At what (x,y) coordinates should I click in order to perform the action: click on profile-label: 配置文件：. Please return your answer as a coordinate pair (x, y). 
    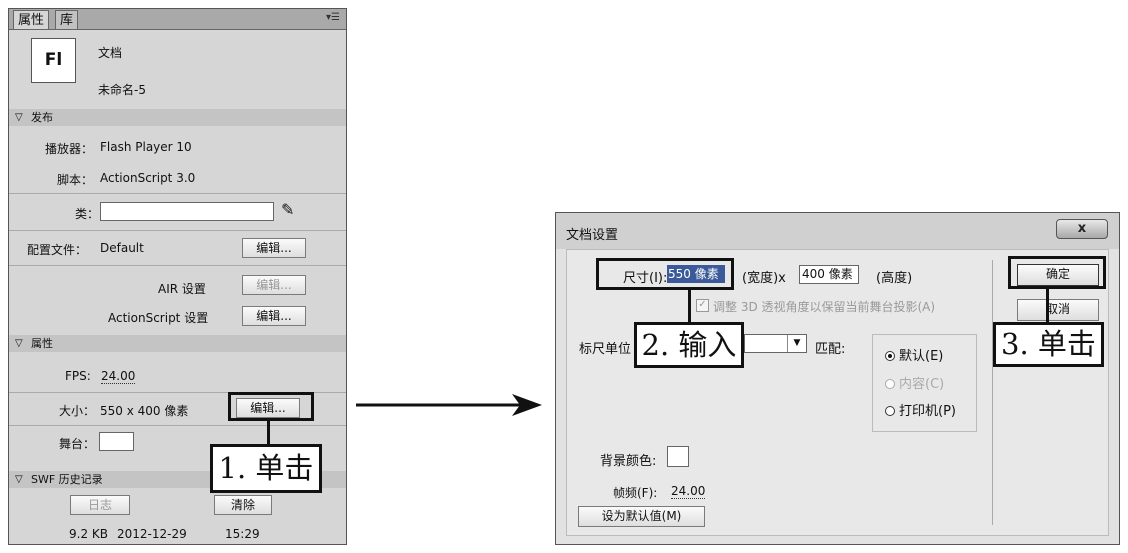
    Looking at the image, I should click on (57, 250).